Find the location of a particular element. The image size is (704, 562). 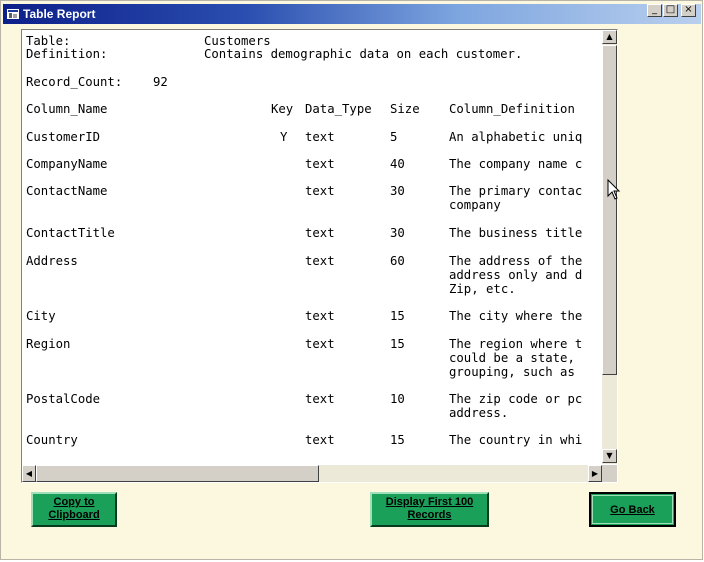

horizontal-scrollbar: ◀ ▶ is located at coordinates (312, 473).